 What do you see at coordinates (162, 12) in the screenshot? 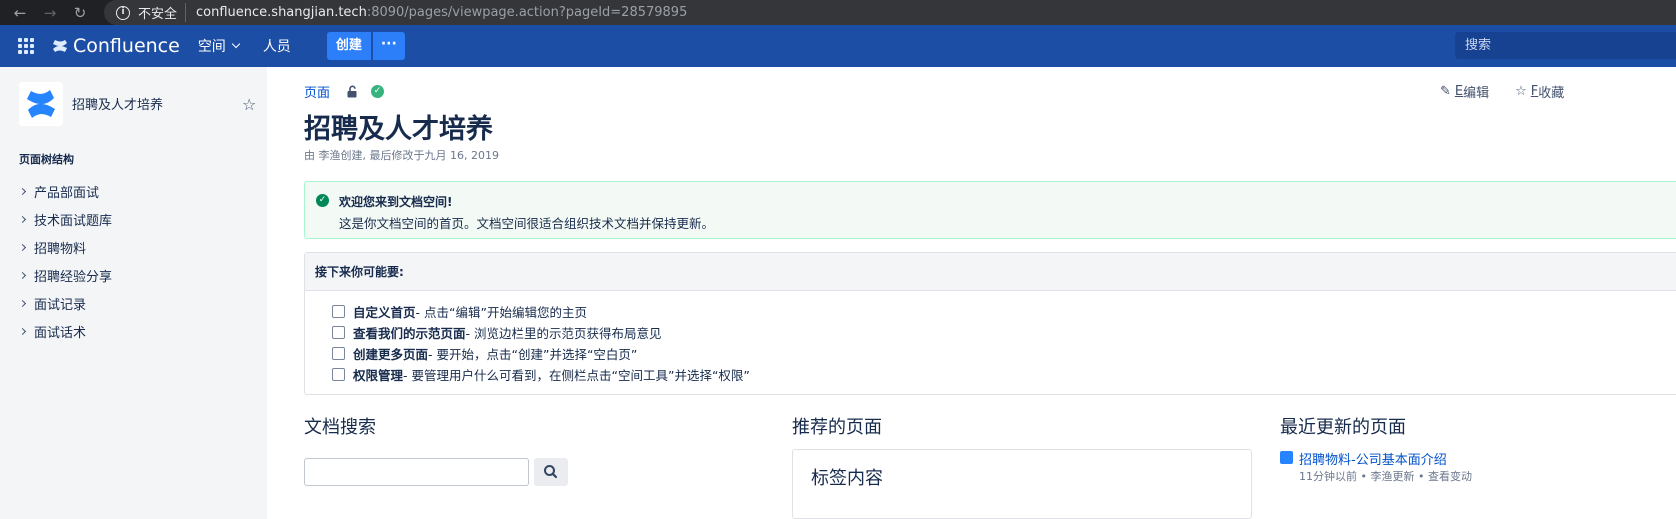
I see `insecure-label: 不安全` at bounding box center [162, 12].